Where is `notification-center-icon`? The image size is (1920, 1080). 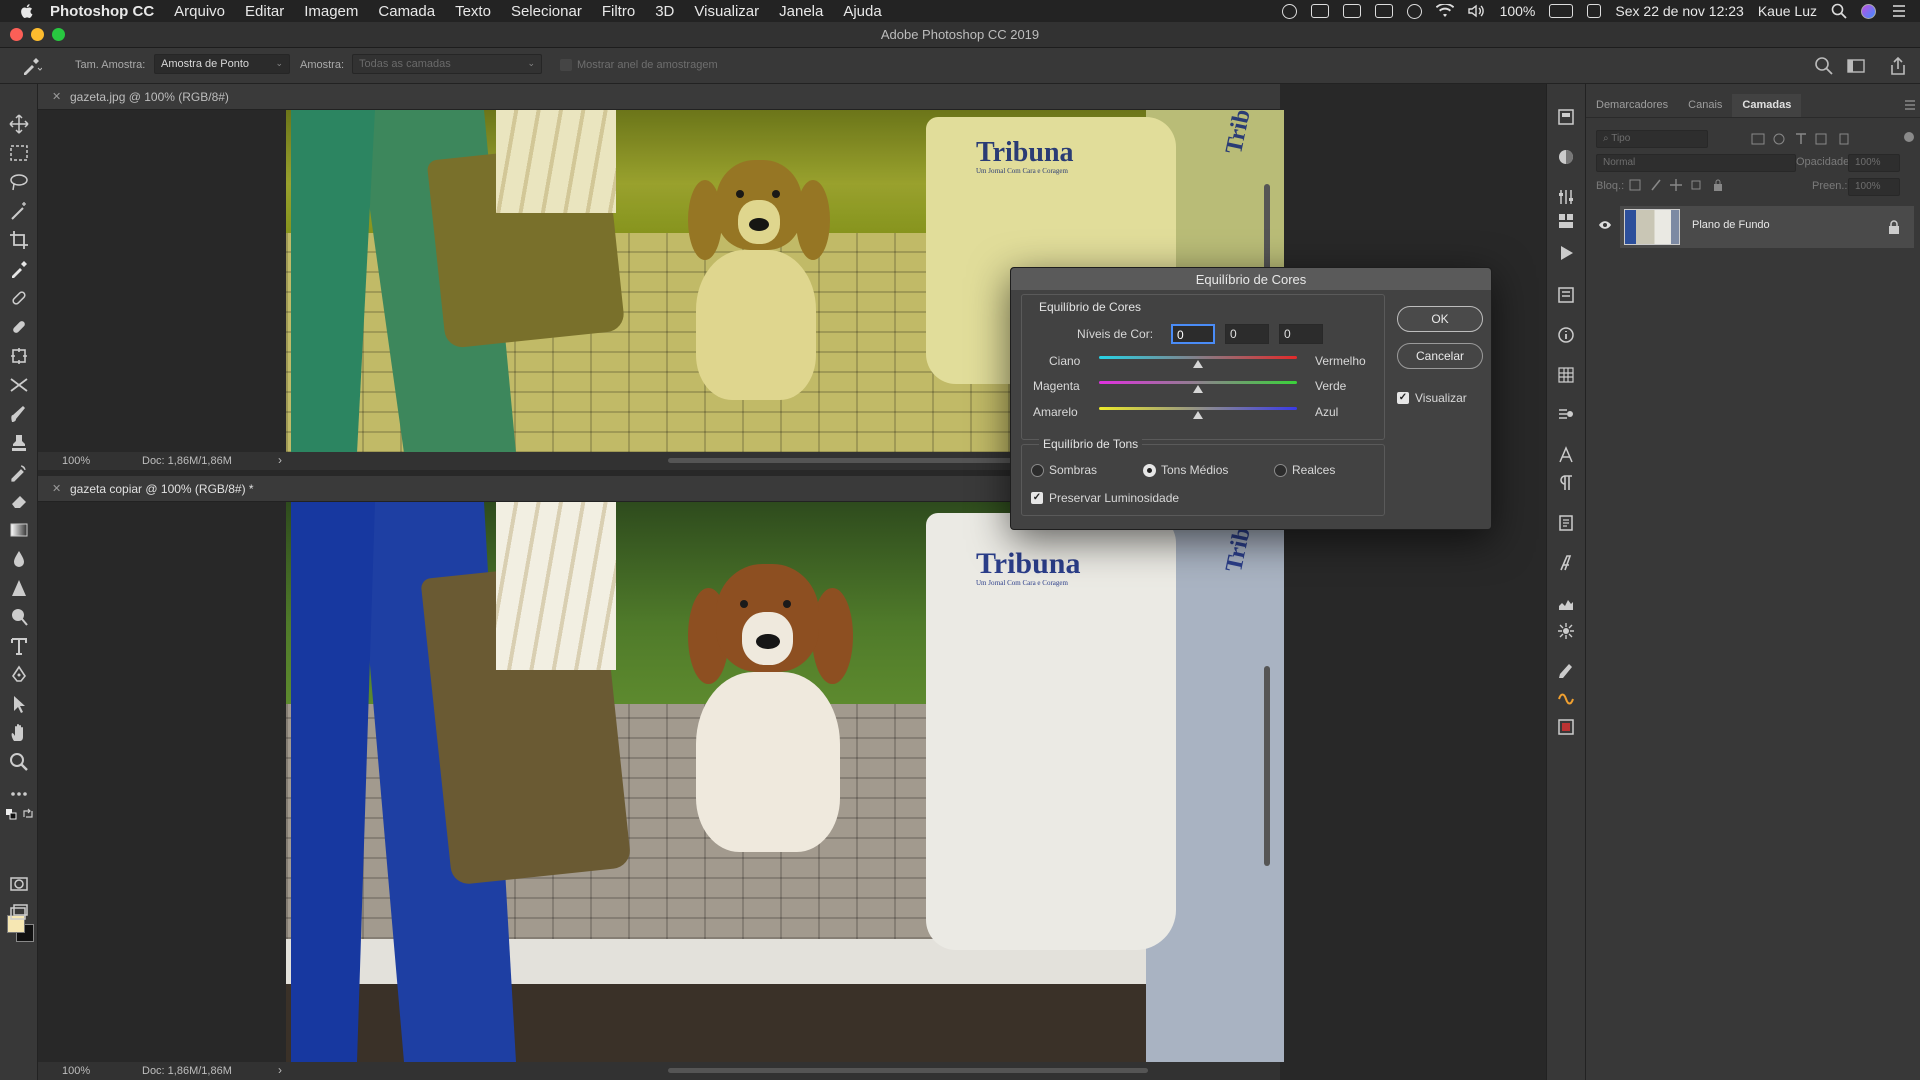 notification-center-icon is located at coordinates (1899, 11).